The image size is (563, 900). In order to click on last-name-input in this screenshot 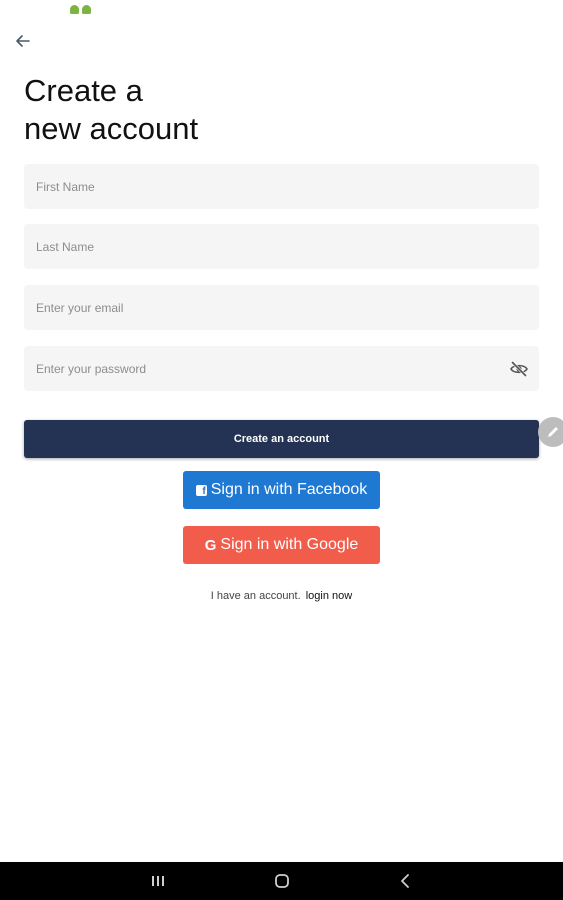, I will do `click(281, 246)`.